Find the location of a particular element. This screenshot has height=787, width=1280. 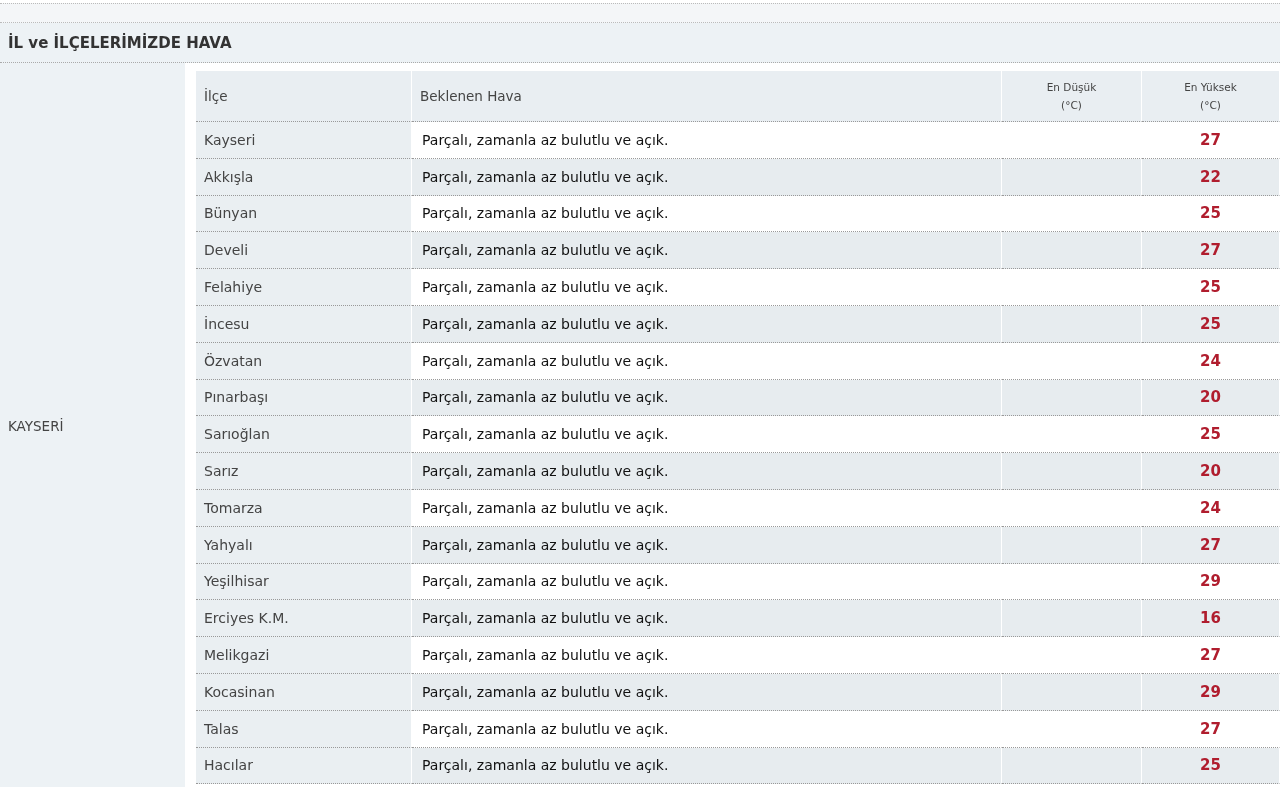

district-cell: Melikgazi is located at coordinates (304, 655).